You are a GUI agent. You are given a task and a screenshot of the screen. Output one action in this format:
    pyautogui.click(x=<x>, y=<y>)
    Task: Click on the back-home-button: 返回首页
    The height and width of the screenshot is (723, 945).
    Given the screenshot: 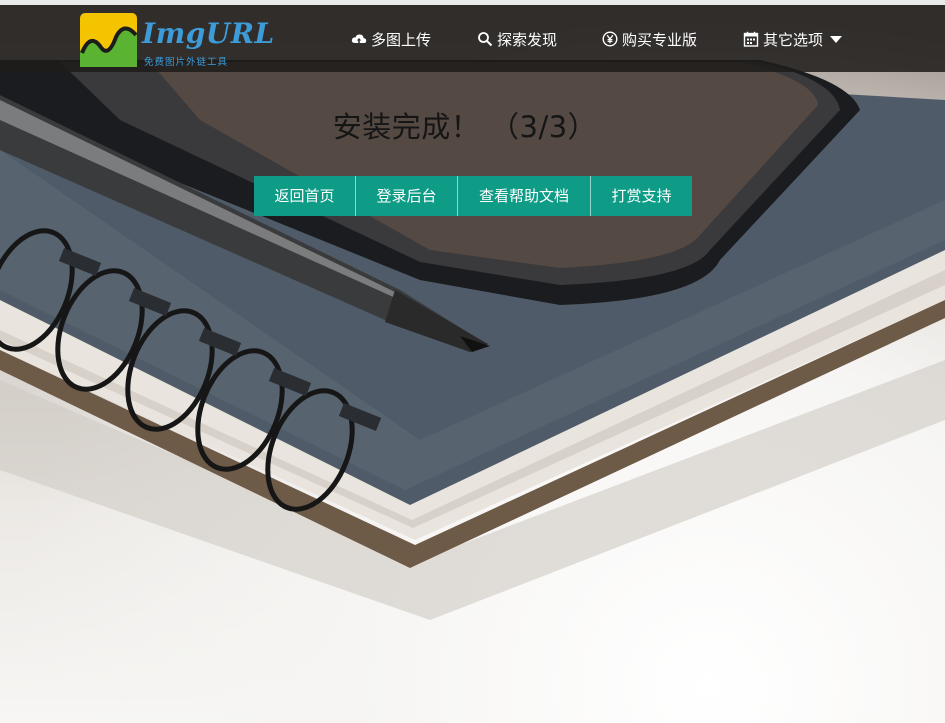 What is the action you would take?
    pyautogui.click(x=305, y=196)
    